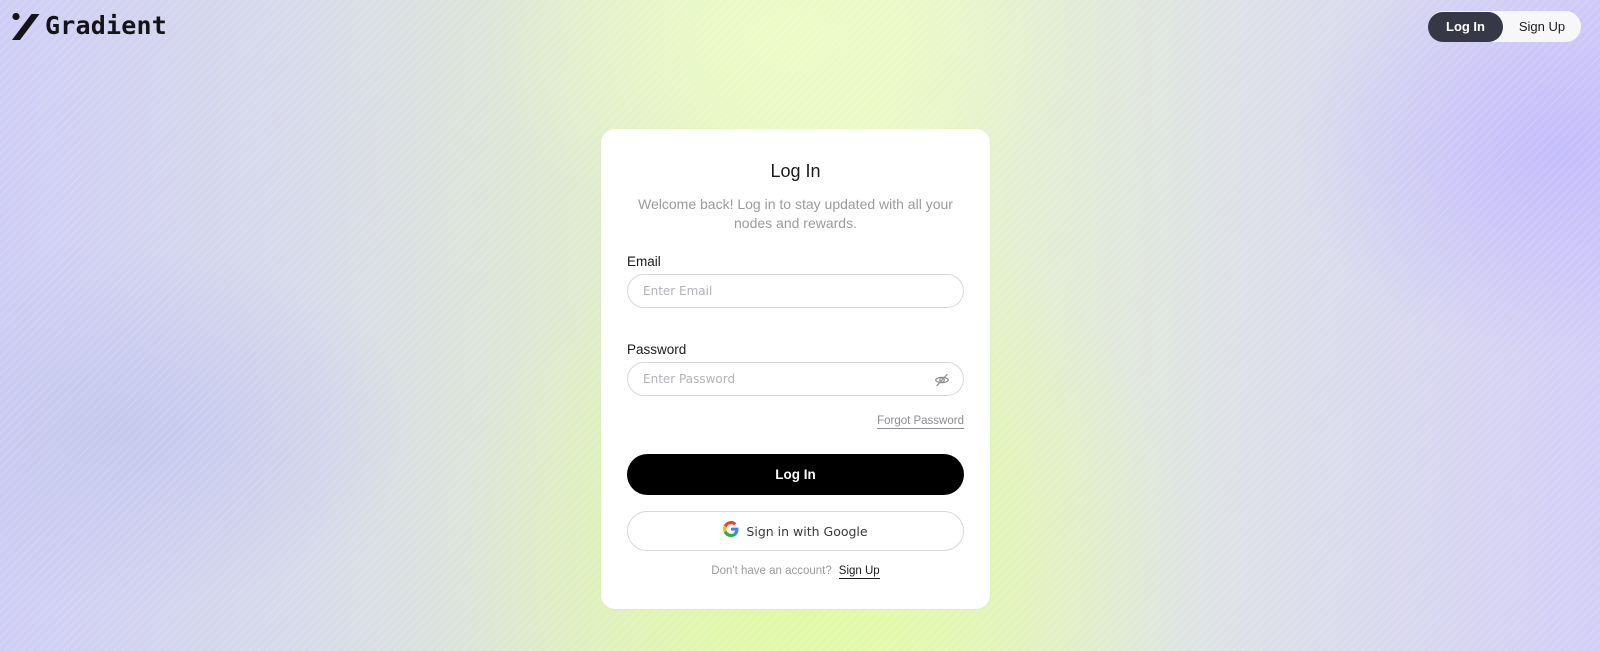 The image size is (1600, 651). I want to click on email-field-wrapper, so click(795, 291).